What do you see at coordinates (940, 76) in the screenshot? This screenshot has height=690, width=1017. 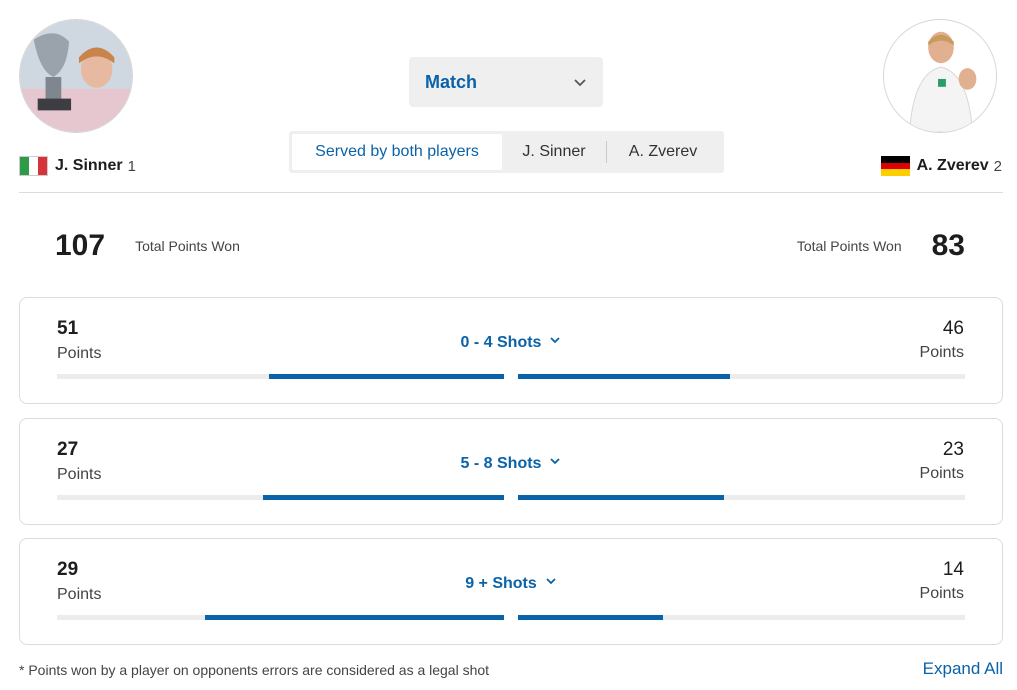 I see `avatar-zverev` at bounding box center [940, 76].